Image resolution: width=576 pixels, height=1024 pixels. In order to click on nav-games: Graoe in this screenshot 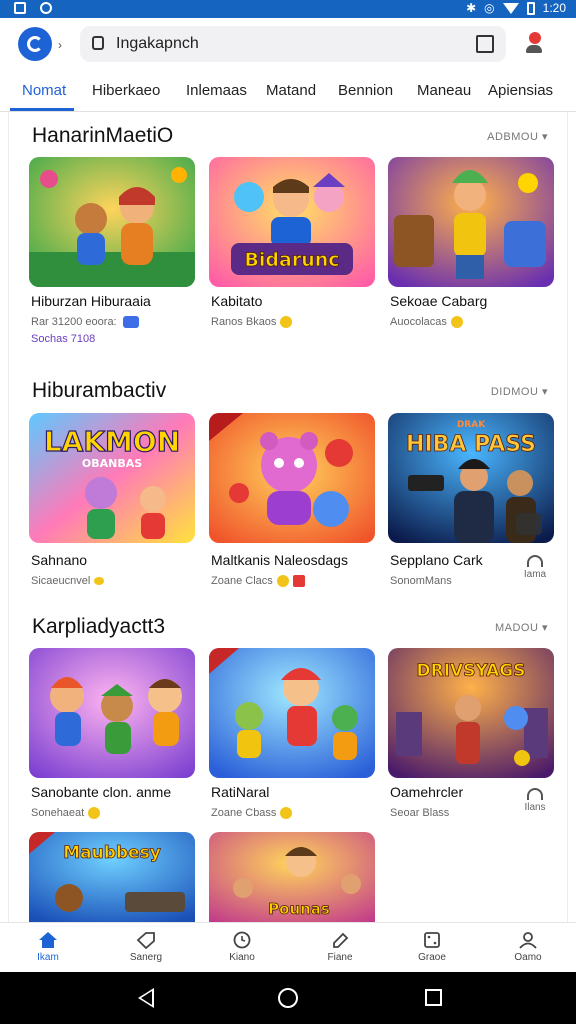, I will do `click(432, 947)`.